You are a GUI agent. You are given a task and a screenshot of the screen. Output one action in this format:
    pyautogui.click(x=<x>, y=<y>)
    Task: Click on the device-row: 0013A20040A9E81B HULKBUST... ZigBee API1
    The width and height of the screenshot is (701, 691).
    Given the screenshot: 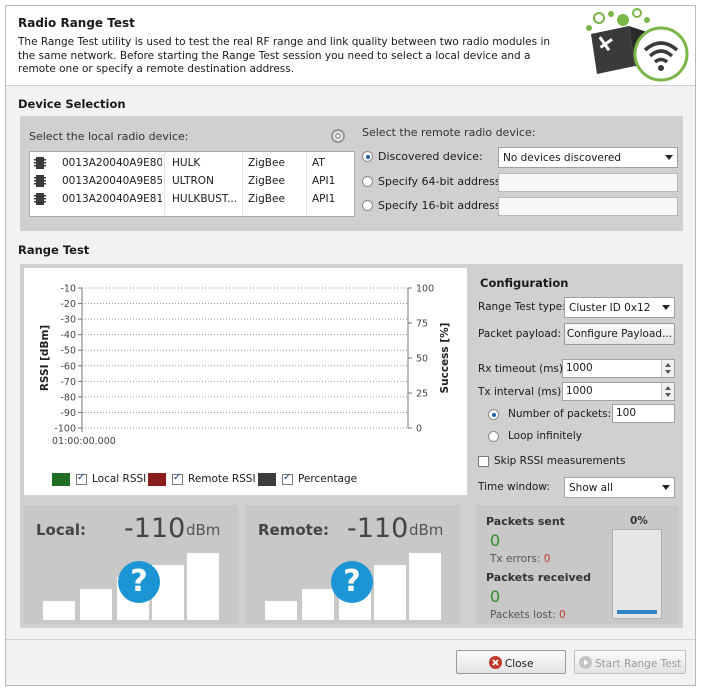 What is the action you would take?
    pyautogui.click(x=192, y=199)
    